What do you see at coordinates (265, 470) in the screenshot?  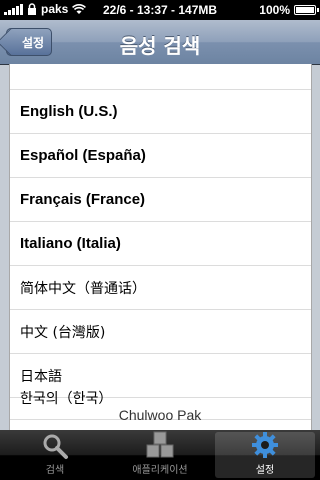 I see `tab-settings-label: 설정` at bounding box center [265, 470].